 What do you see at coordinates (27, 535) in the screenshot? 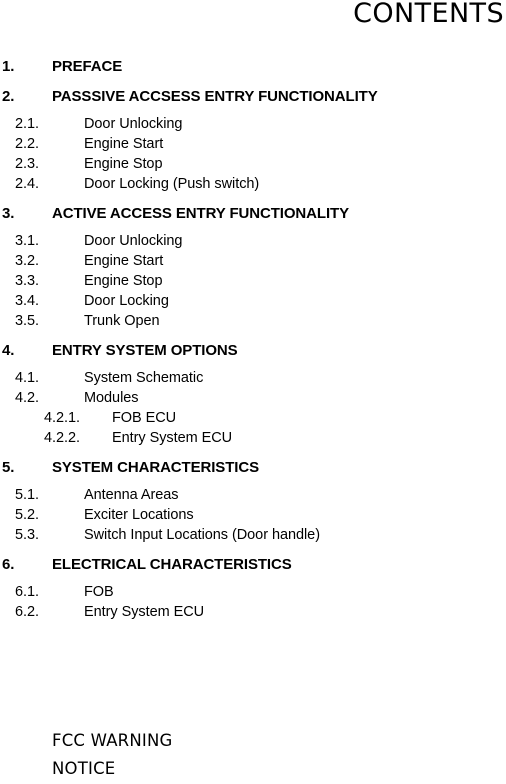
I see `toc-entry-number: 5.3.` at bounding box center [27, 535].